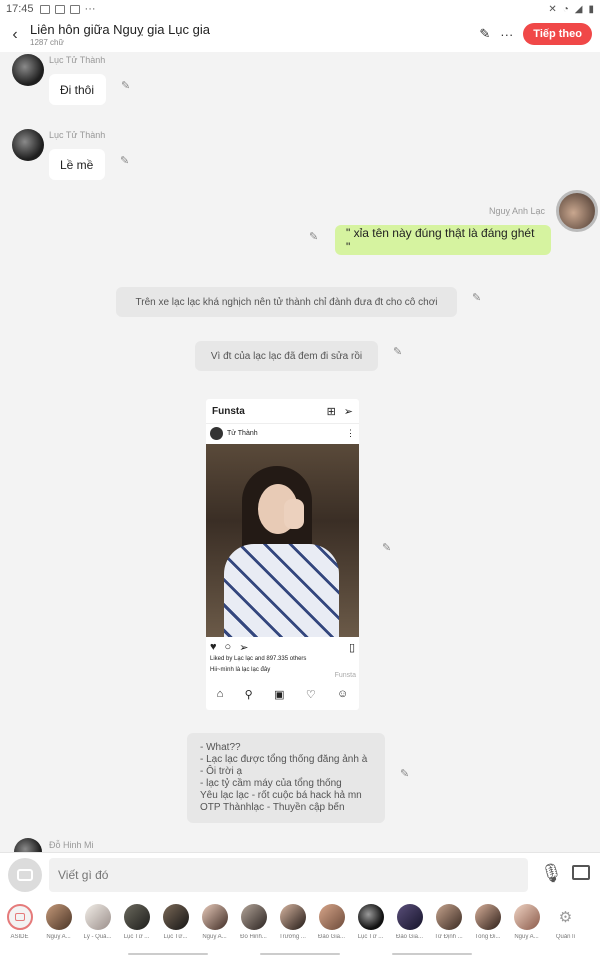 The width and height of the screenshot is (600, 960). Describe the element at coordinates (552, 9) in the screenshot. I see `mute-icon: ✕` at that location.